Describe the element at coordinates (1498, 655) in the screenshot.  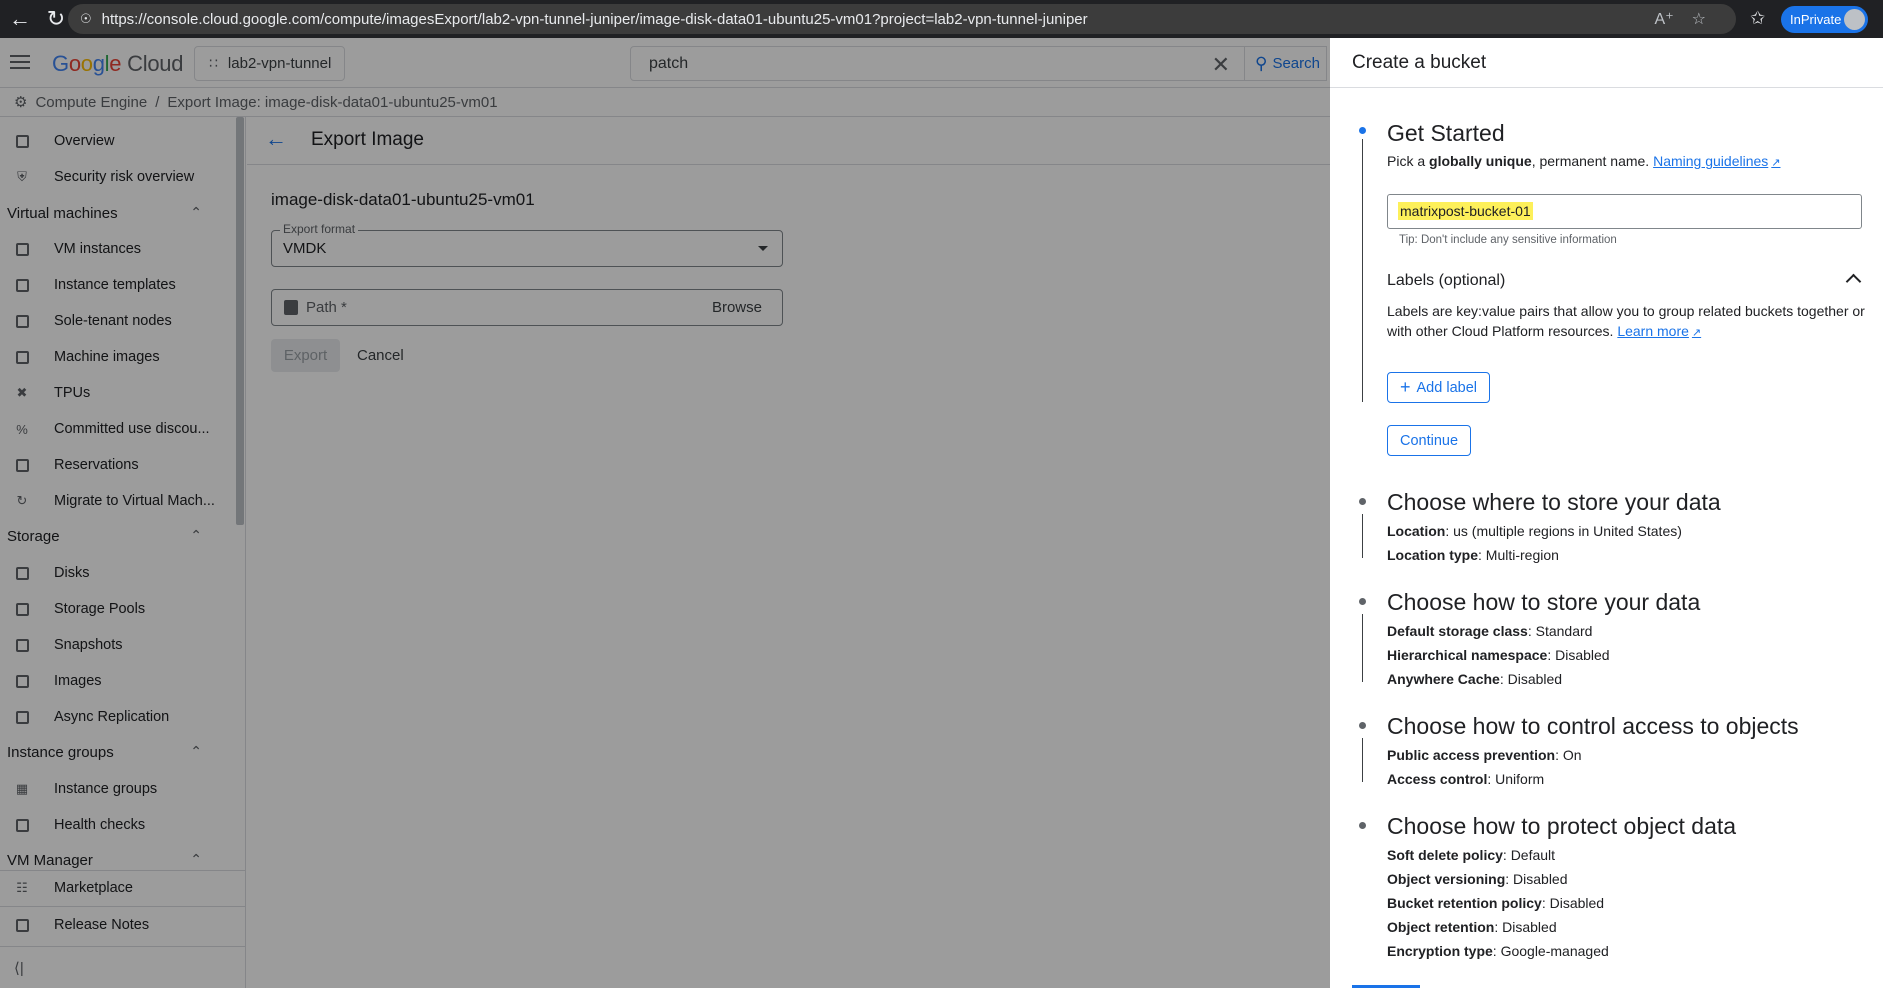
I see `namespace-summary: Hierarchical namespace: Disabled` at that location.